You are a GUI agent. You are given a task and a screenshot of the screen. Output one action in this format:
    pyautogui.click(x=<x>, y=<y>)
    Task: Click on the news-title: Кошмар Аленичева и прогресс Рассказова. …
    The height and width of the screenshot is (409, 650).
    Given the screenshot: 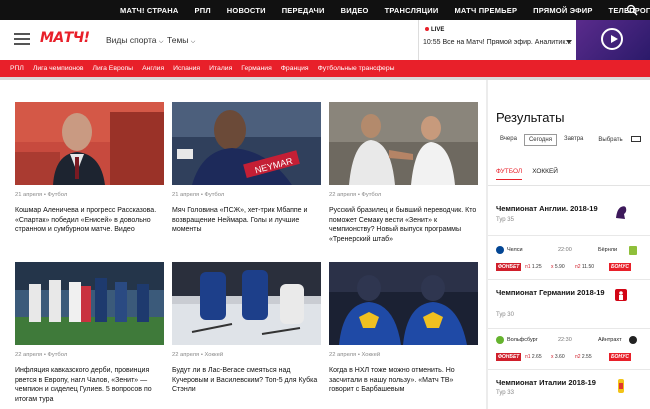 What is the action you would take?
    pyautogui.click(x=89, y=220)
    